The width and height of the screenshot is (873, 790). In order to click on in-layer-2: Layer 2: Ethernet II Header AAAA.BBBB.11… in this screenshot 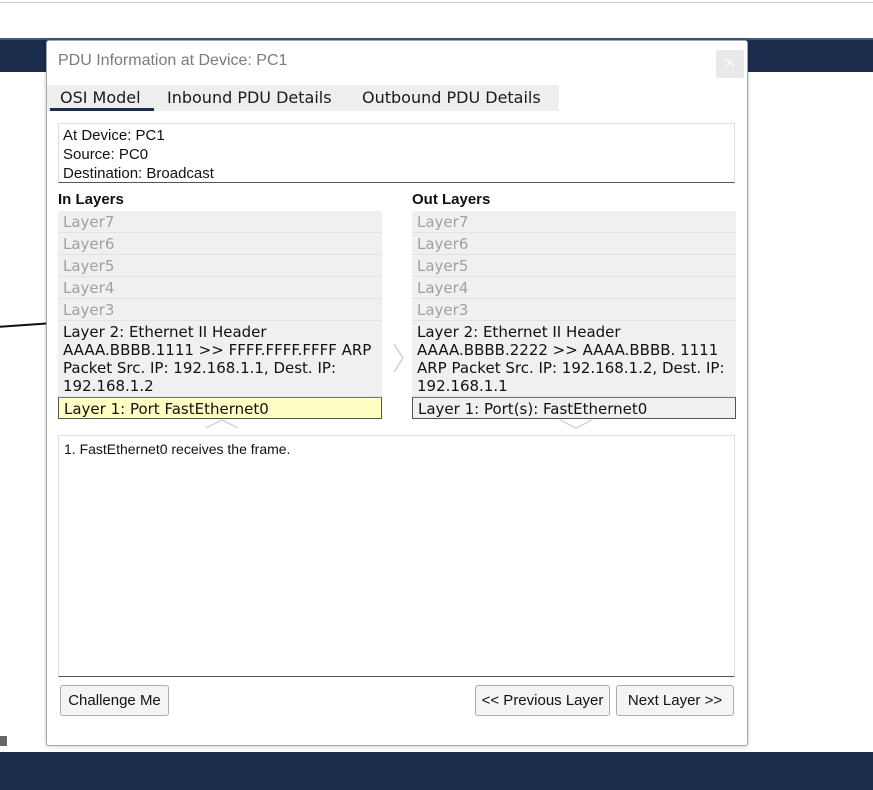, I will do `click(220, 359)`.